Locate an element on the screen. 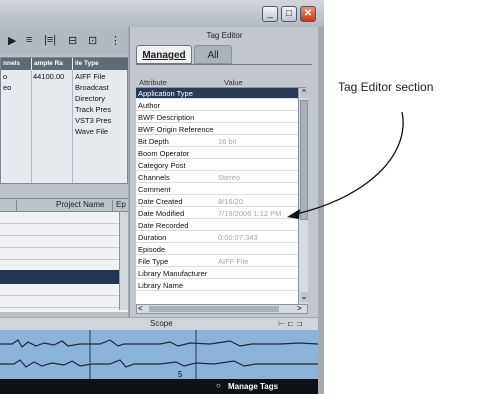 The width and height of the screenshot is (487, 394). tag-row: Author is located at coordinates (217, 105).